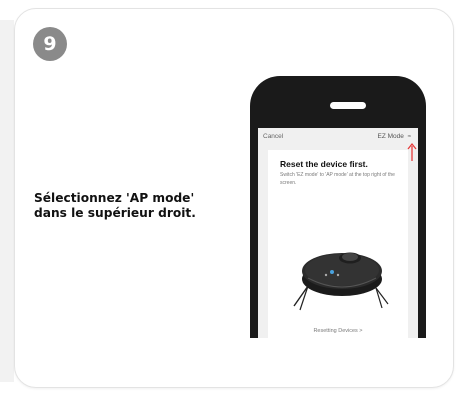  What do you see at coordinates (348, 105) in the screenshot?
I see `phone-speaker` at bounding box center [348, 105].